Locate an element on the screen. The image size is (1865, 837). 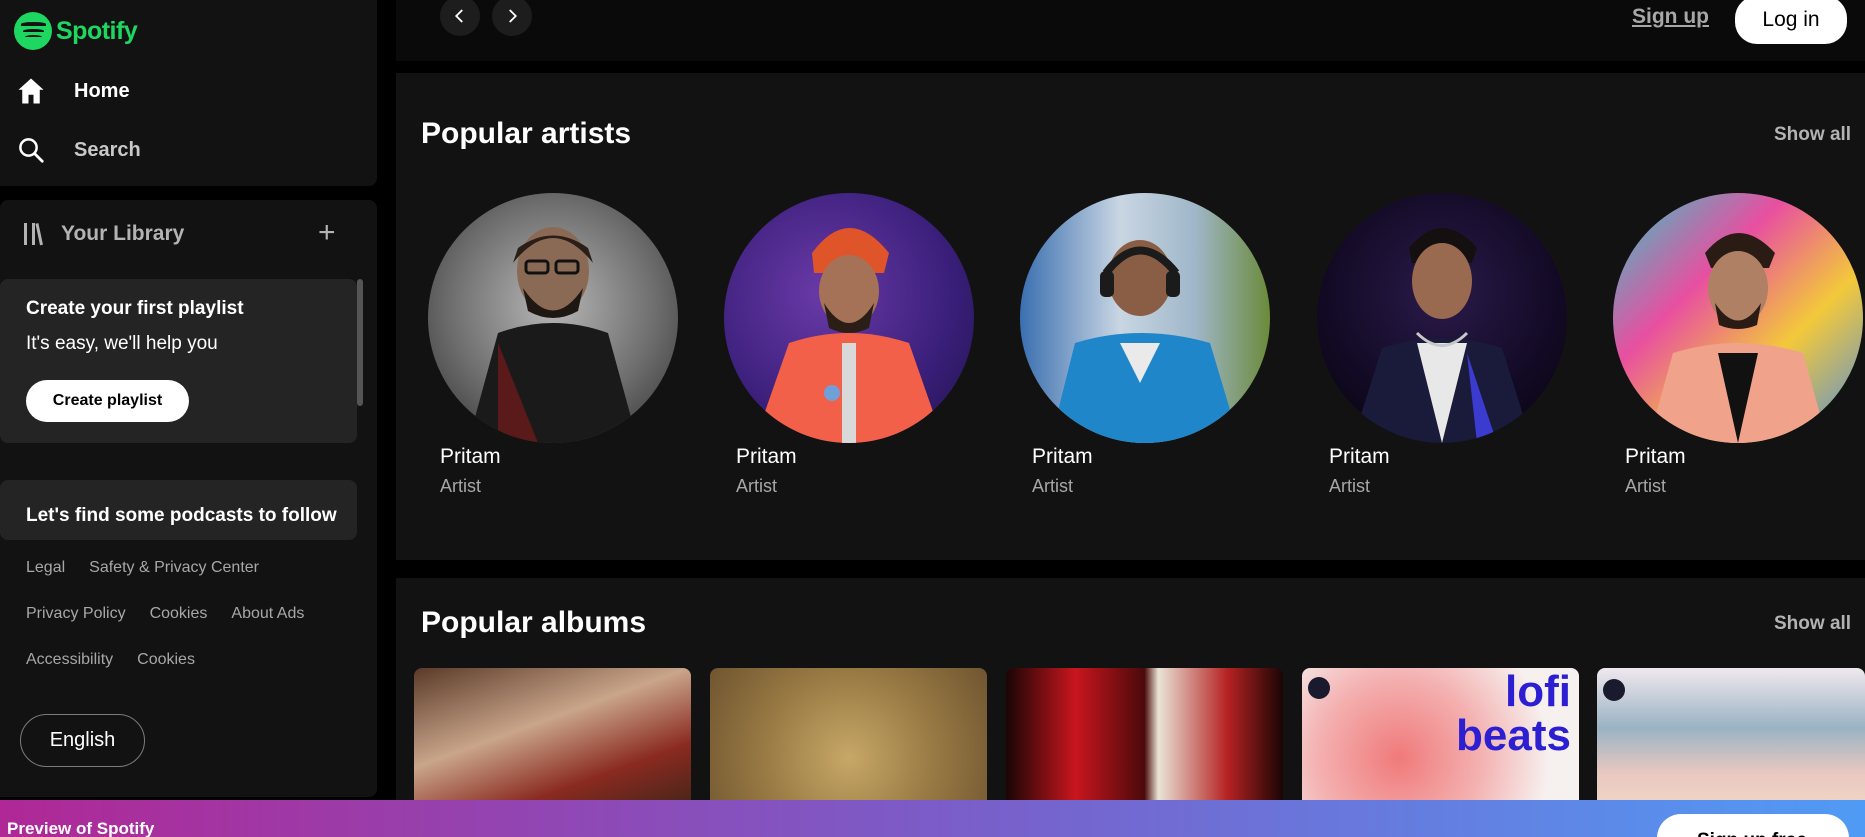
language-button: English is located at coordinates (82, 740).